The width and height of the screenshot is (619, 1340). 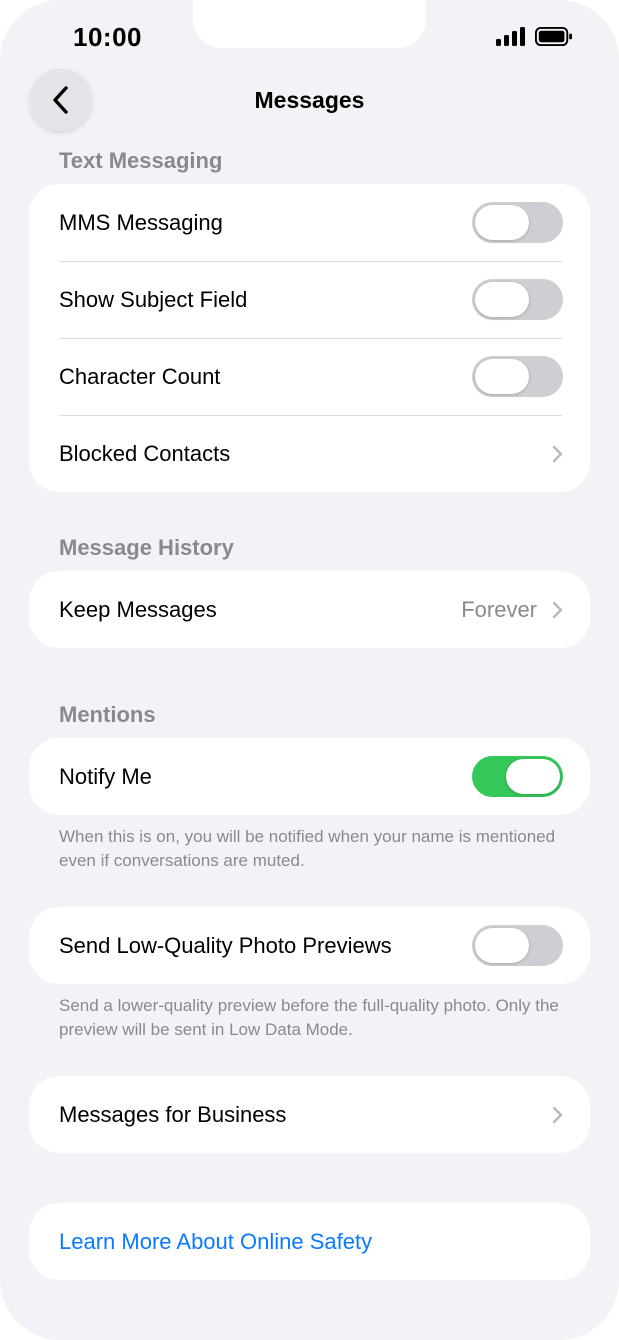 I want to click on show-subject-field-label: Show Subject Field, so click(x=153, y=299).